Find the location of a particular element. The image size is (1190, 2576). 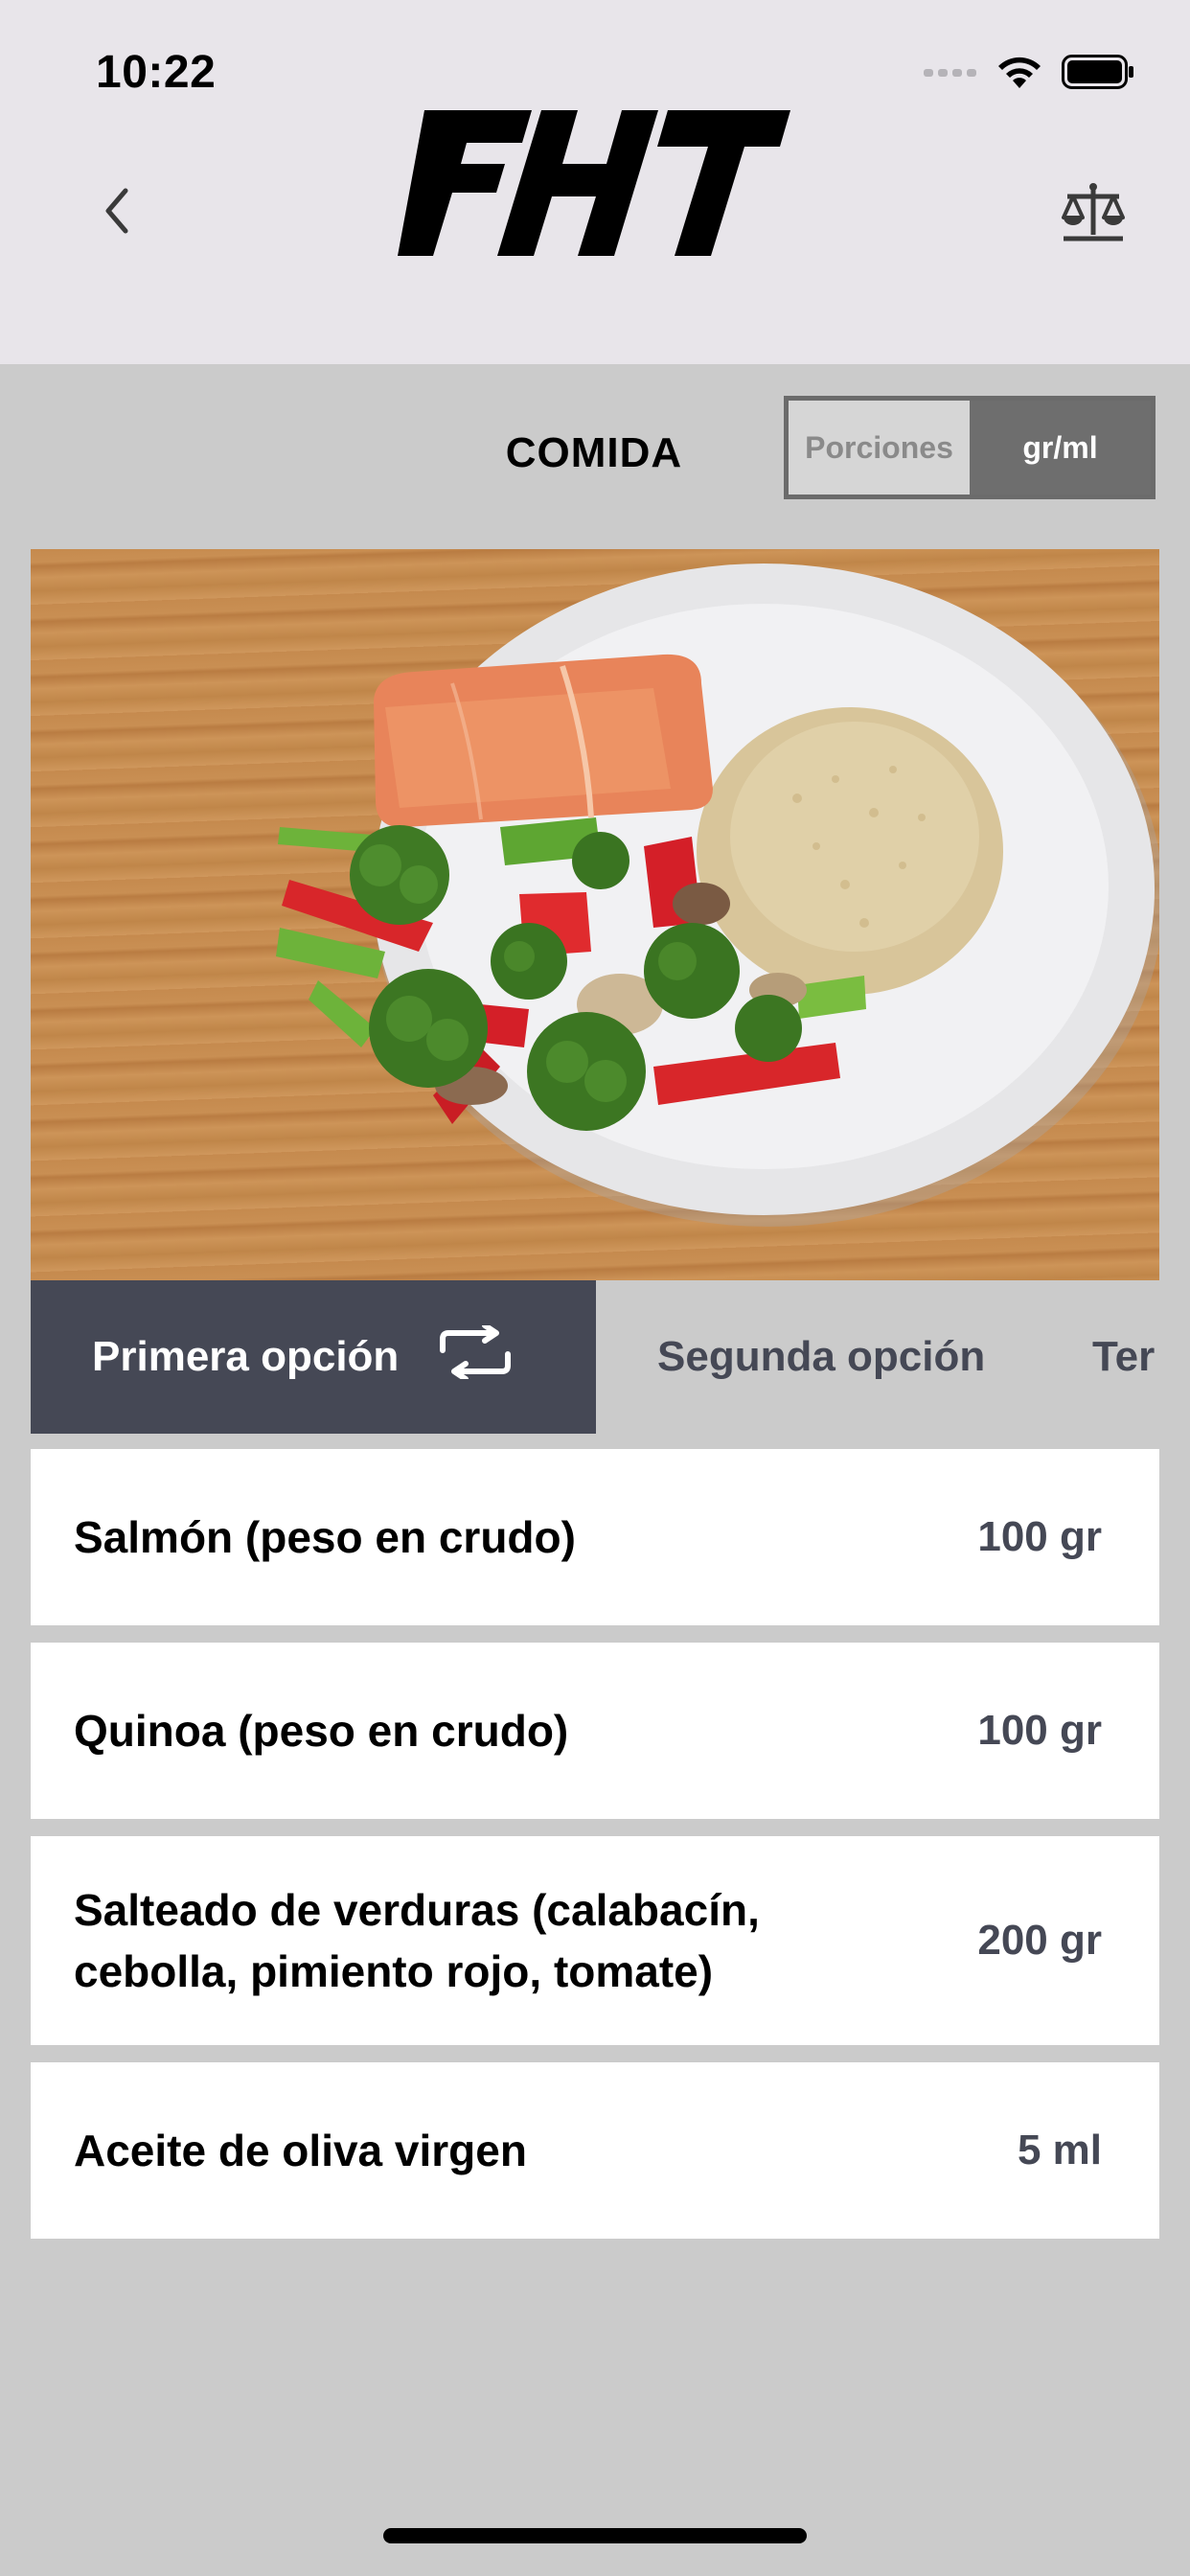

meal-title: COMIDA is located at coordinates (594, 452).